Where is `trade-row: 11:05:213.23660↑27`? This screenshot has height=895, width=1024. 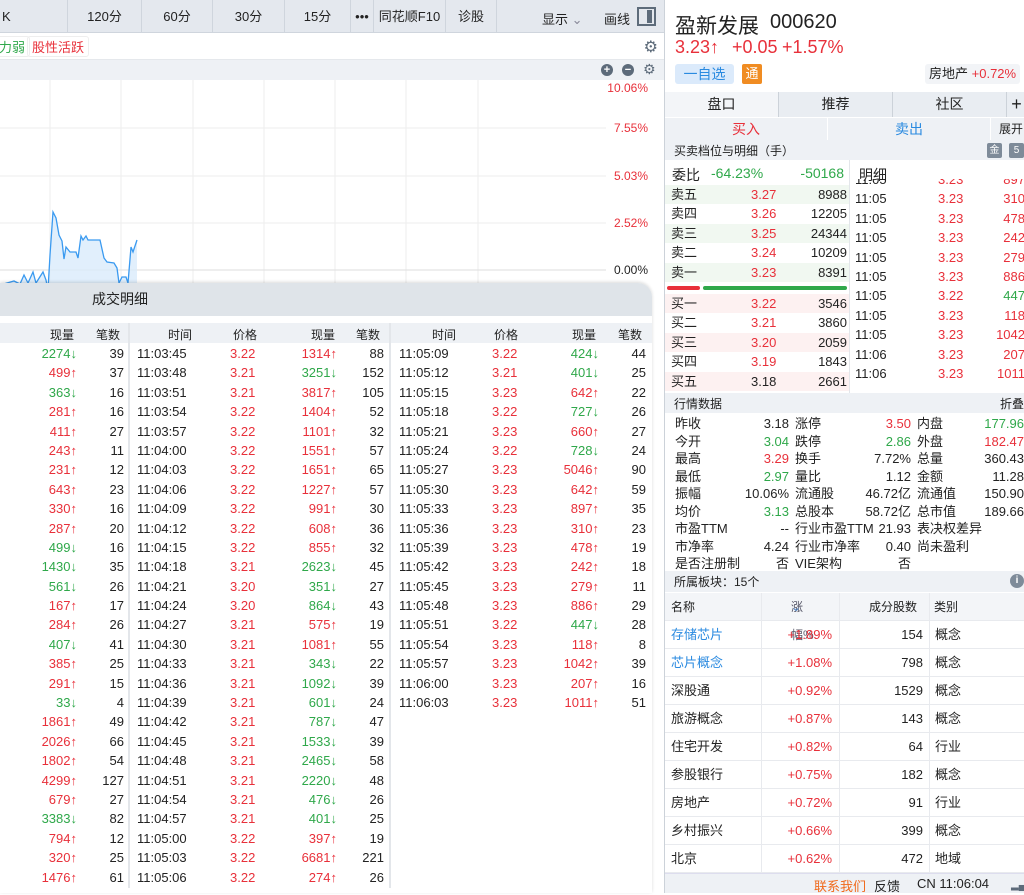
trade-row: 11:05:213.23660↑27 is located at coordinates (522, 431).